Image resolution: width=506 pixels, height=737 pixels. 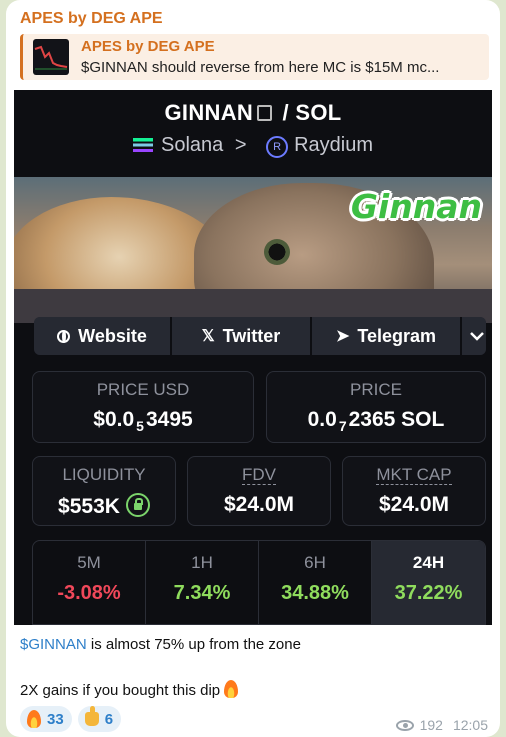 What do you see at coordinates (376, 389) in the screenshot?
I see `price-sol-label: PRICE` at bounding box center [376, 389].